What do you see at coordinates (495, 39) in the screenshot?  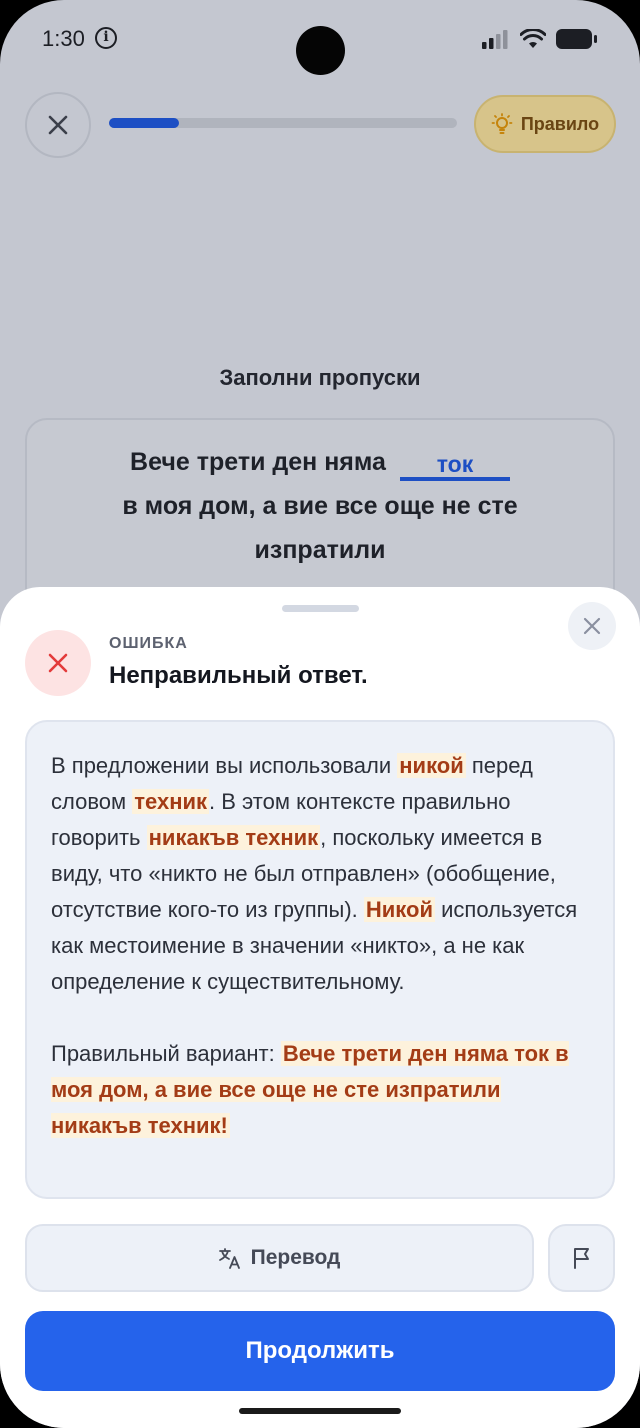 I see `signal-icon` at bounding box center [495, 39].